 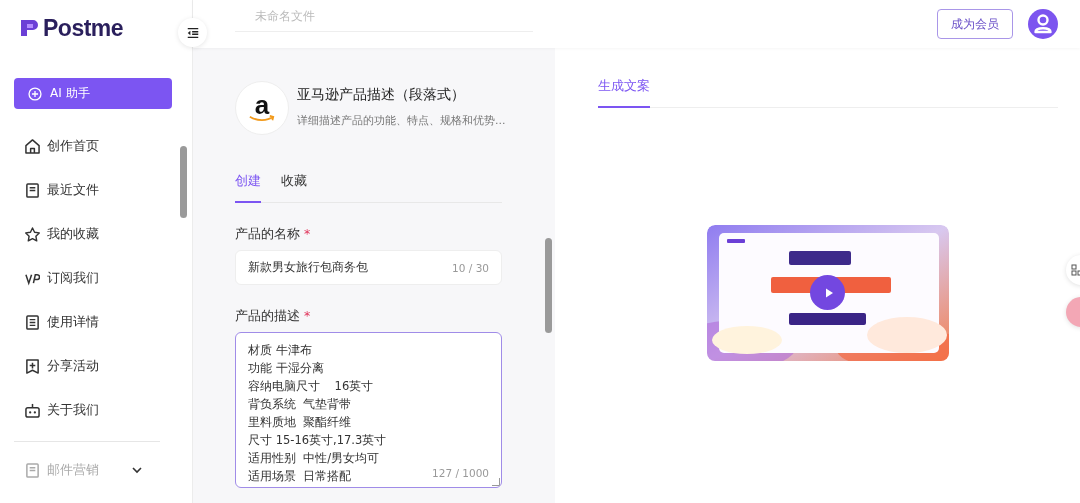 What do you see at coordinates (93, 93) in the screenshot?
I see `ai-assistant-button: AI 助手` at bounding box center [93, 93].